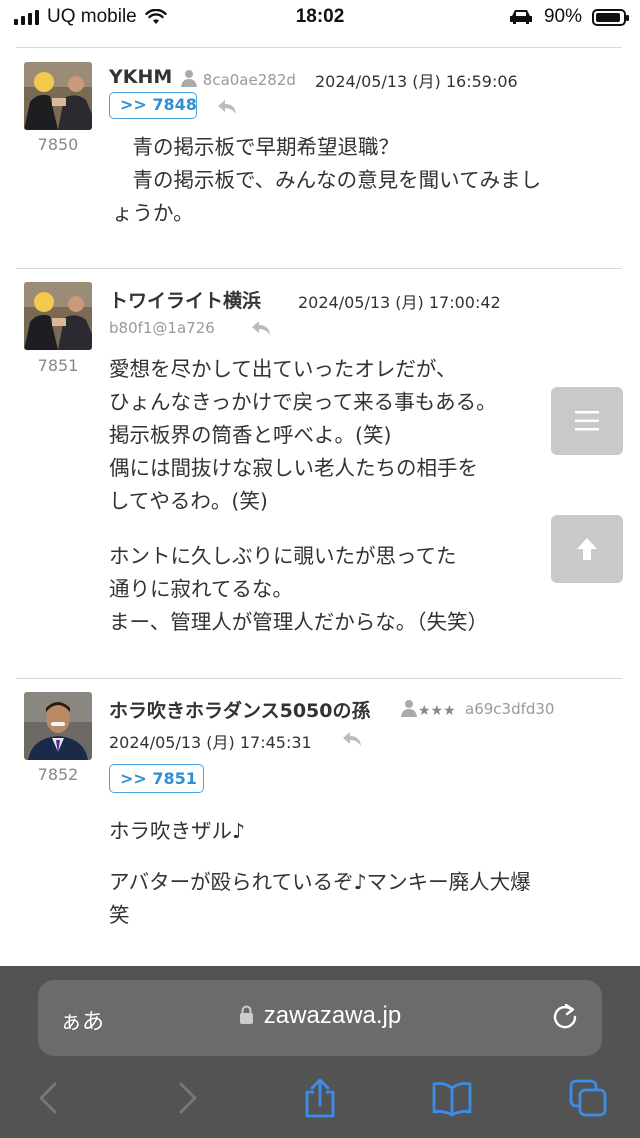 The height and width of the screenshot is (1138, 640). Describe the element at coordinates (58, 774) in the screenshot. I see `post-number: 7852` at that location.